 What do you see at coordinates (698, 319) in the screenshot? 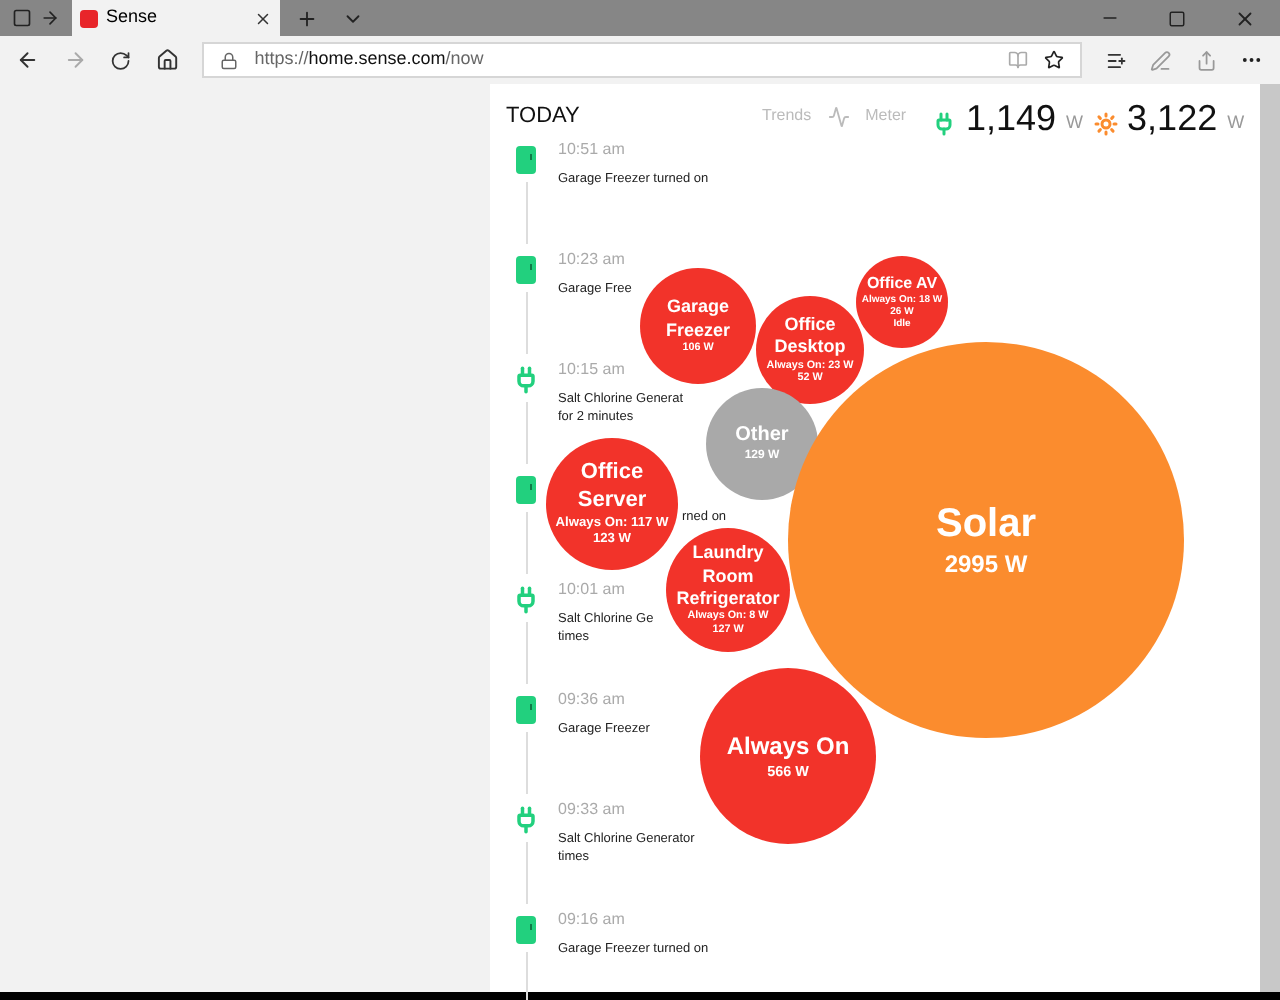
I see `bubble-label: Garage Freezer` at bounding box center [698, 319].